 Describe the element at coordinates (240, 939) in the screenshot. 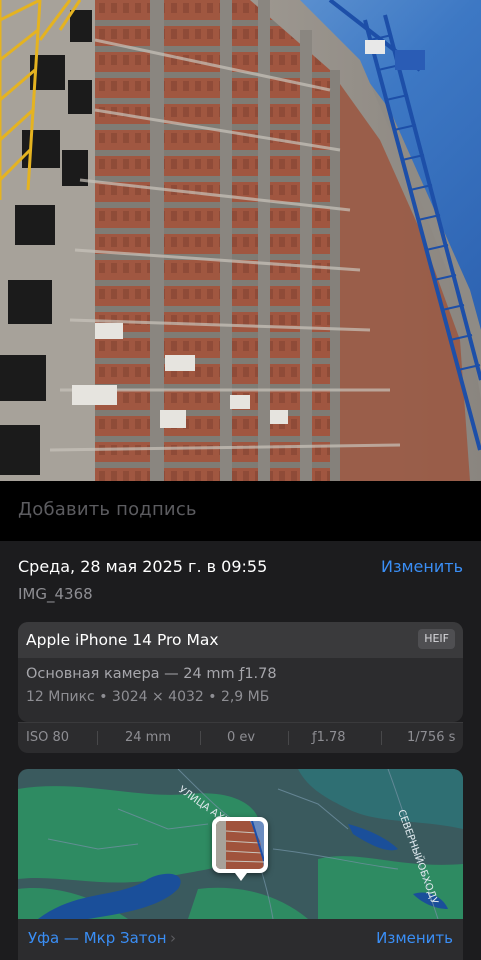

I see `location-bar: Уфа — Мкр Затон › Изменить` at that location.